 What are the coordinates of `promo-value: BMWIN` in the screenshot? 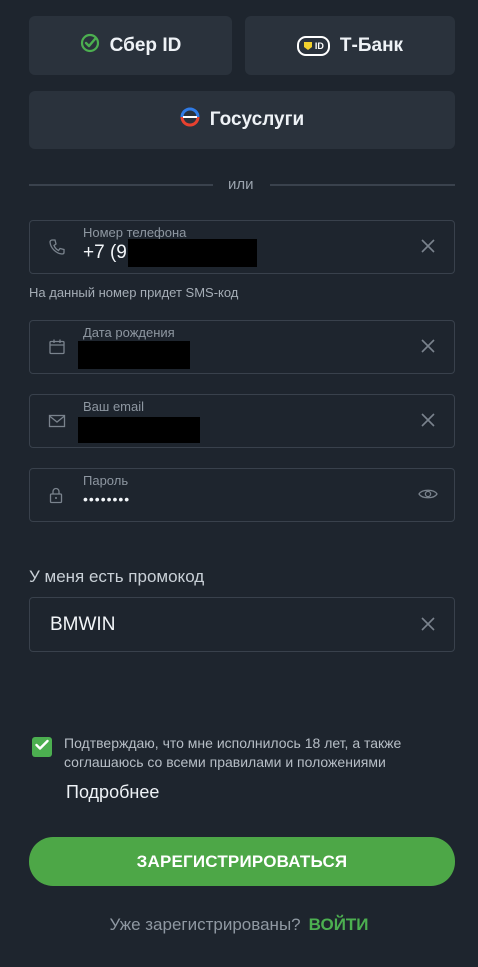 It's located at (83, 624).